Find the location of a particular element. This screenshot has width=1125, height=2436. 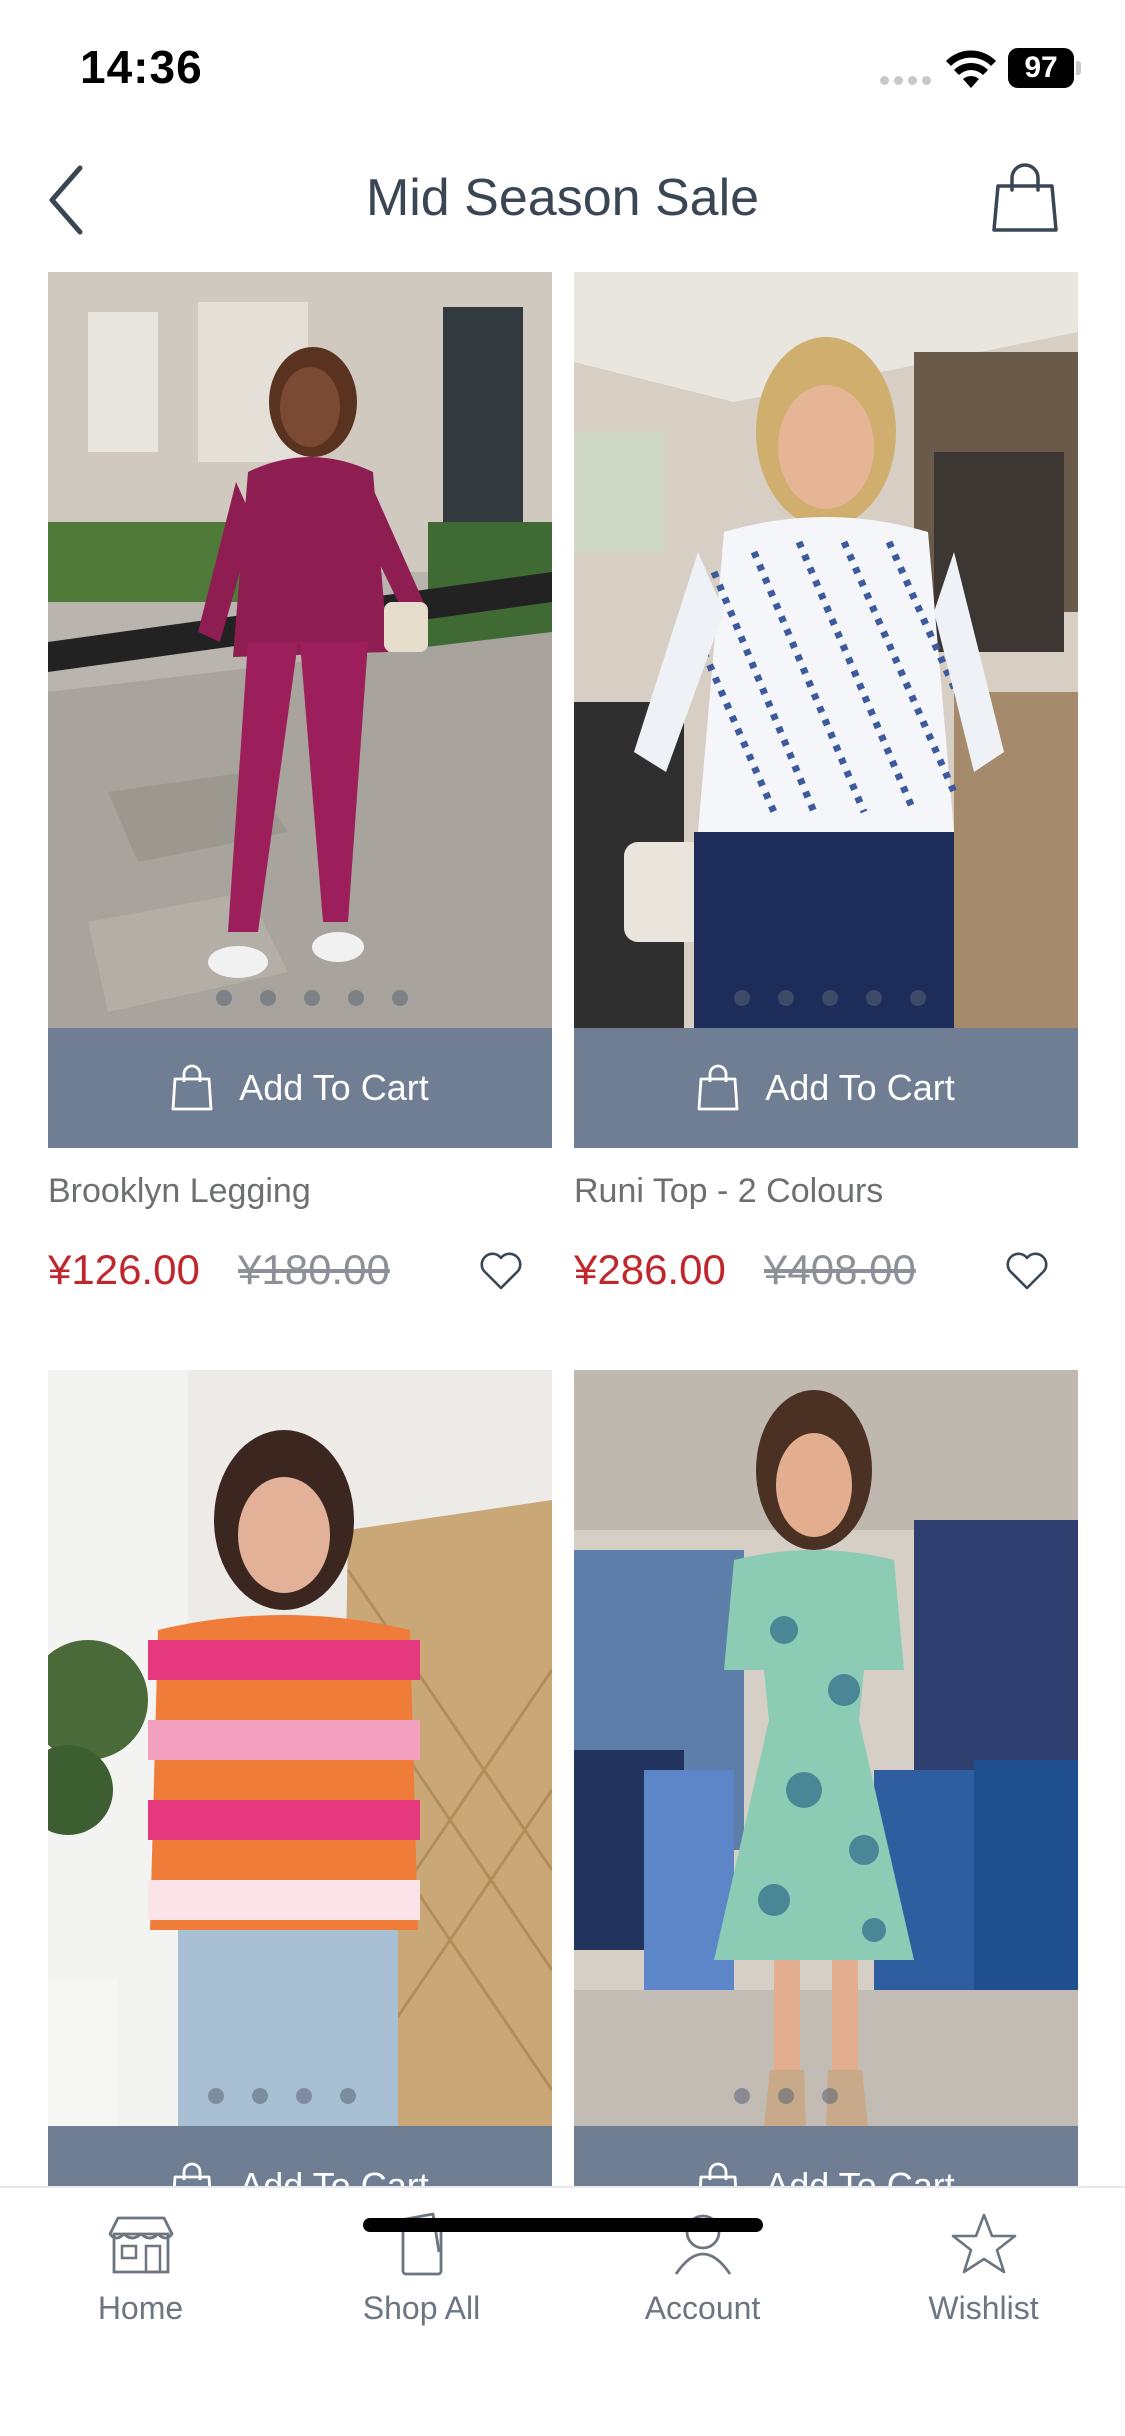

battery-icon: 97 is located at coordinates (1045, 68).